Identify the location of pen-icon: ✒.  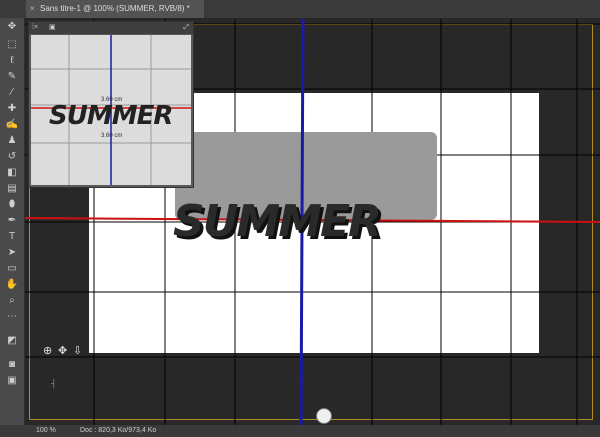
(12, 221).